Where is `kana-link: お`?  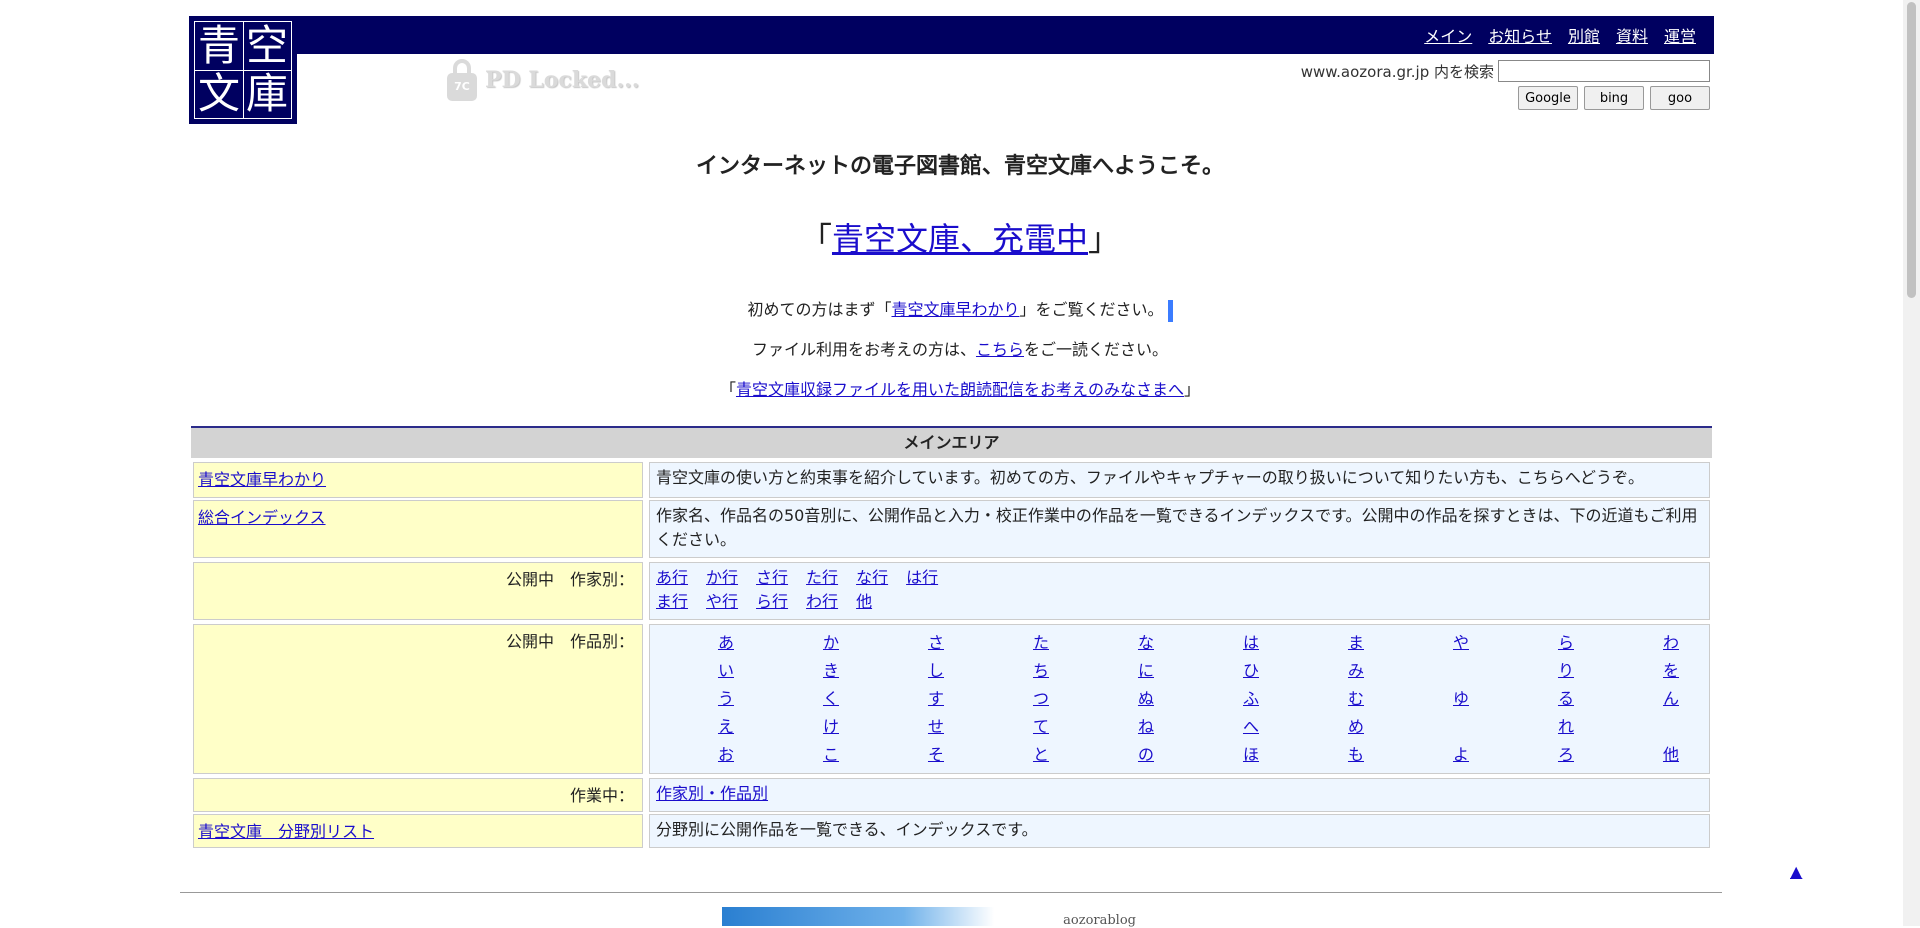 kana-link: お is located at coordinates (726, 755).